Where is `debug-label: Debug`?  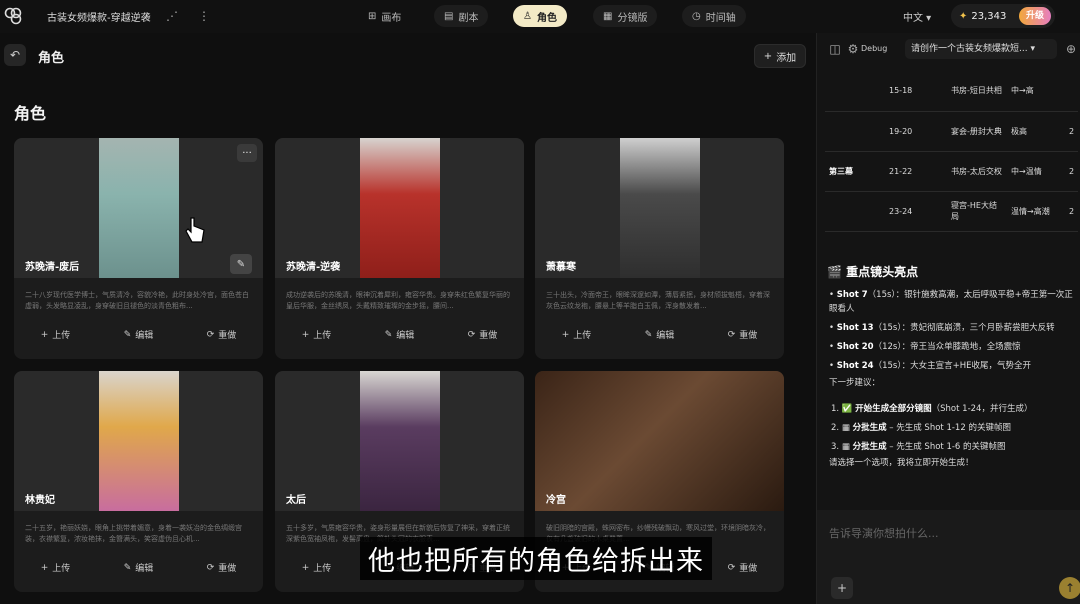
debug-label: Debug is located at coordinates (874, 48).